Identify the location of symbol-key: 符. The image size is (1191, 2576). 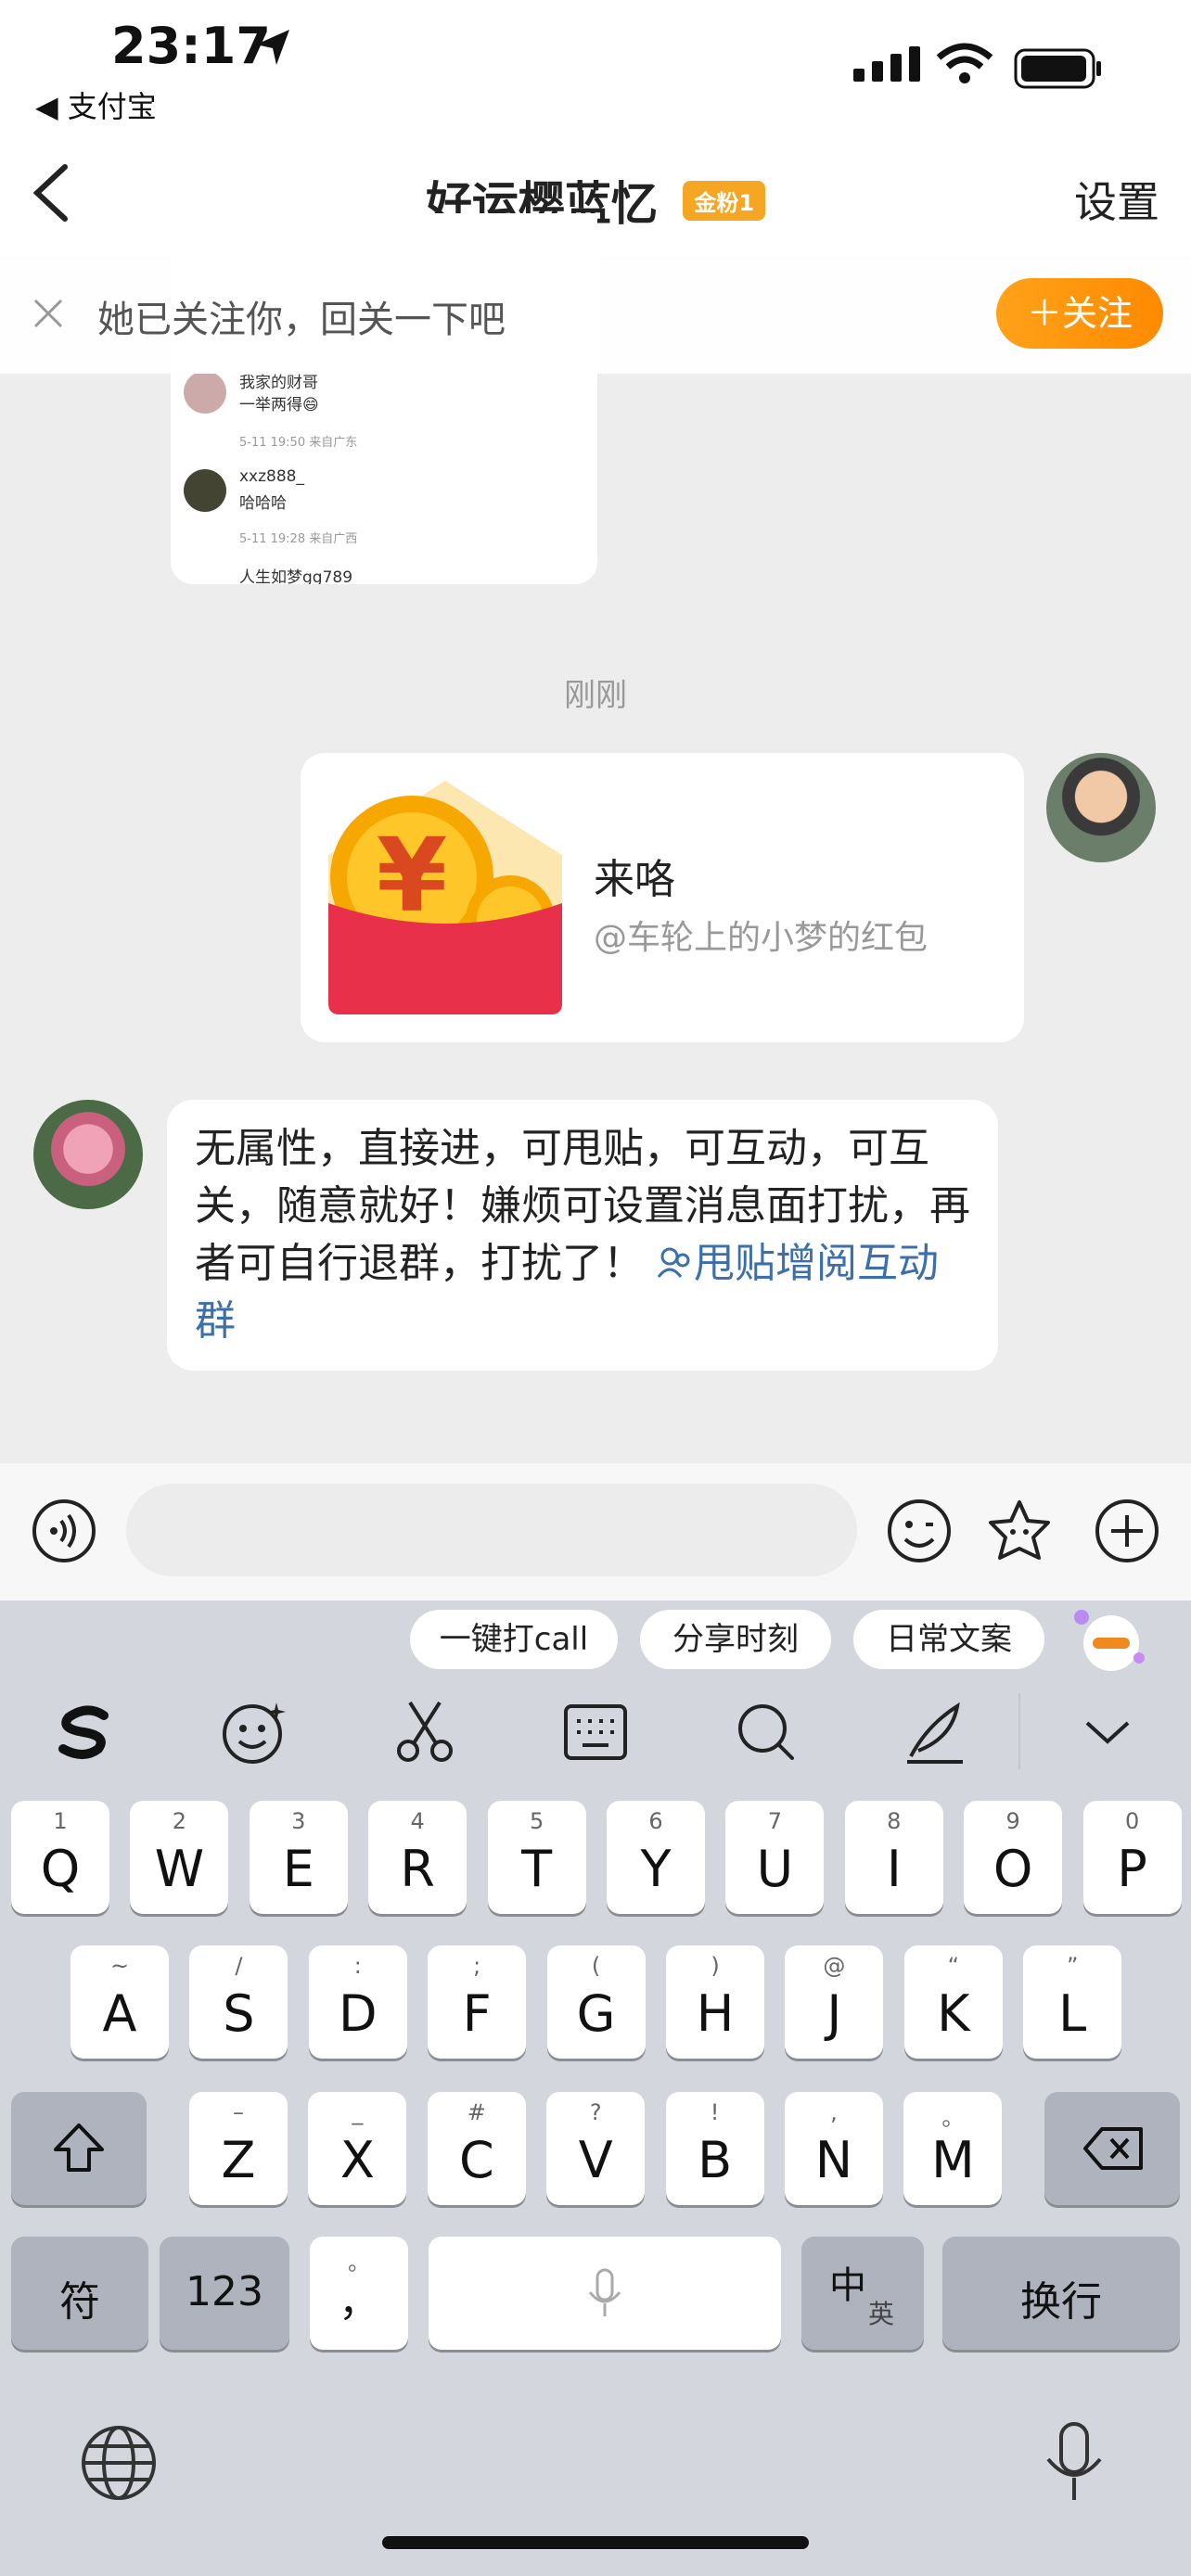
(79, 2293).